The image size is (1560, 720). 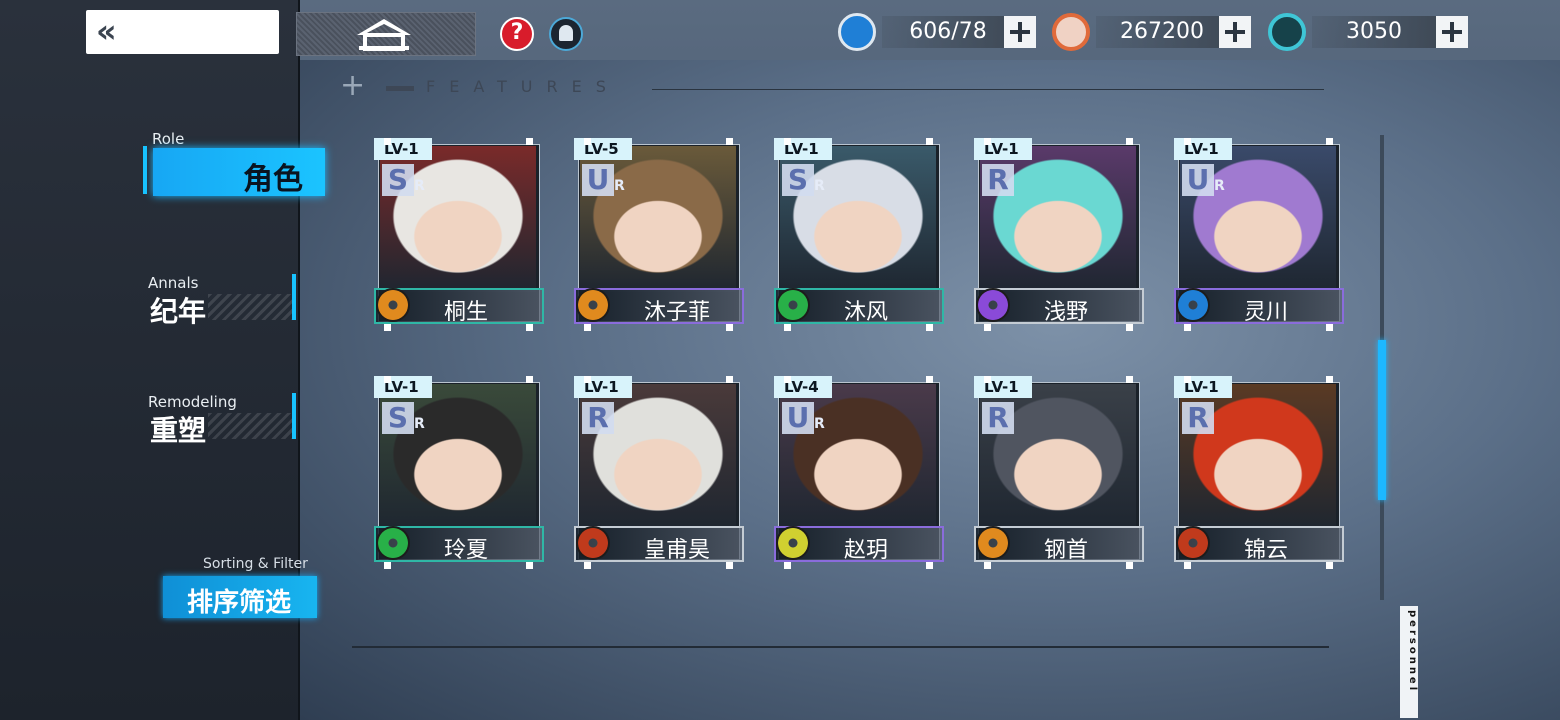 I want to click on features-title: FEATURES, so click(x=523, y=86).